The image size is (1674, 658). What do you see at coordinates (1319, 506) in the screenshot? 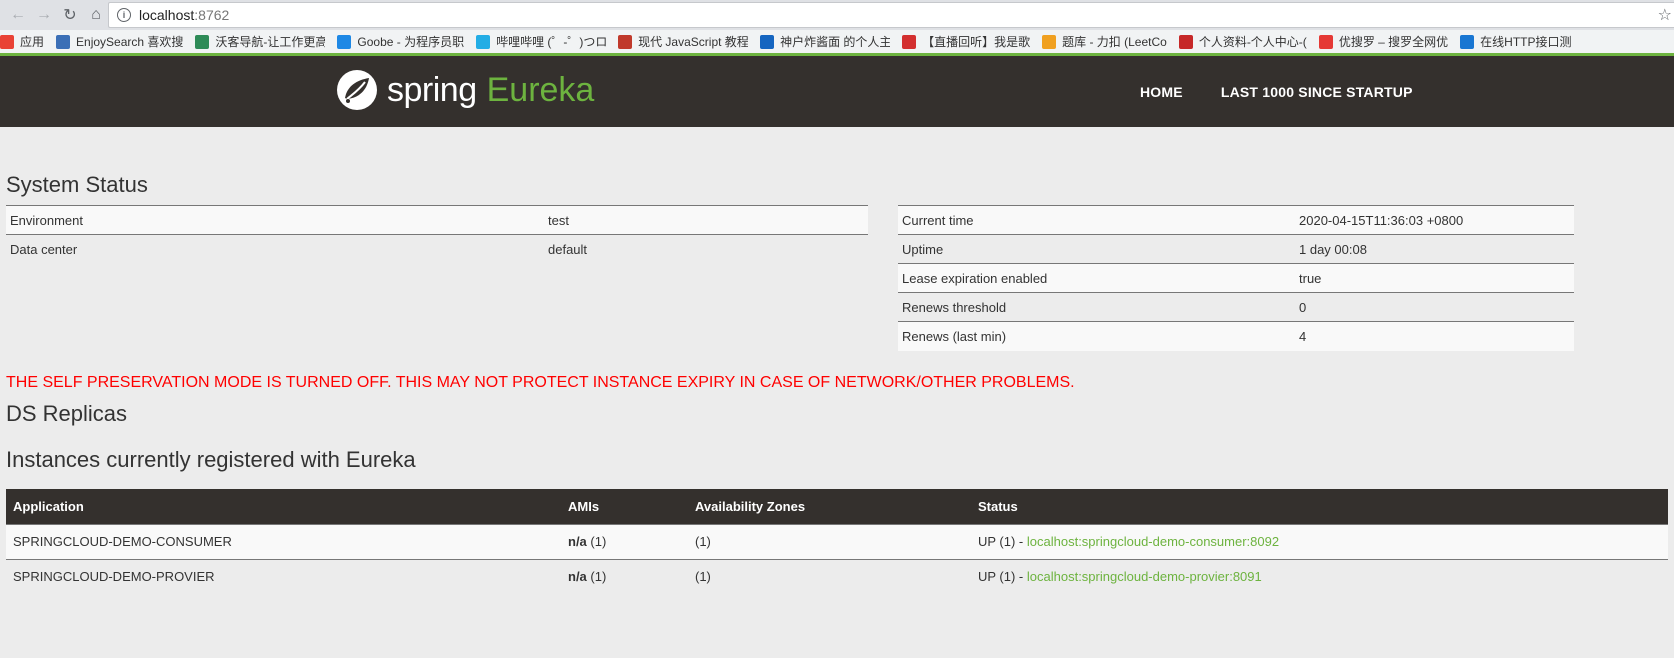
I see `header-status: Status` at bounding box center [1319, 506].